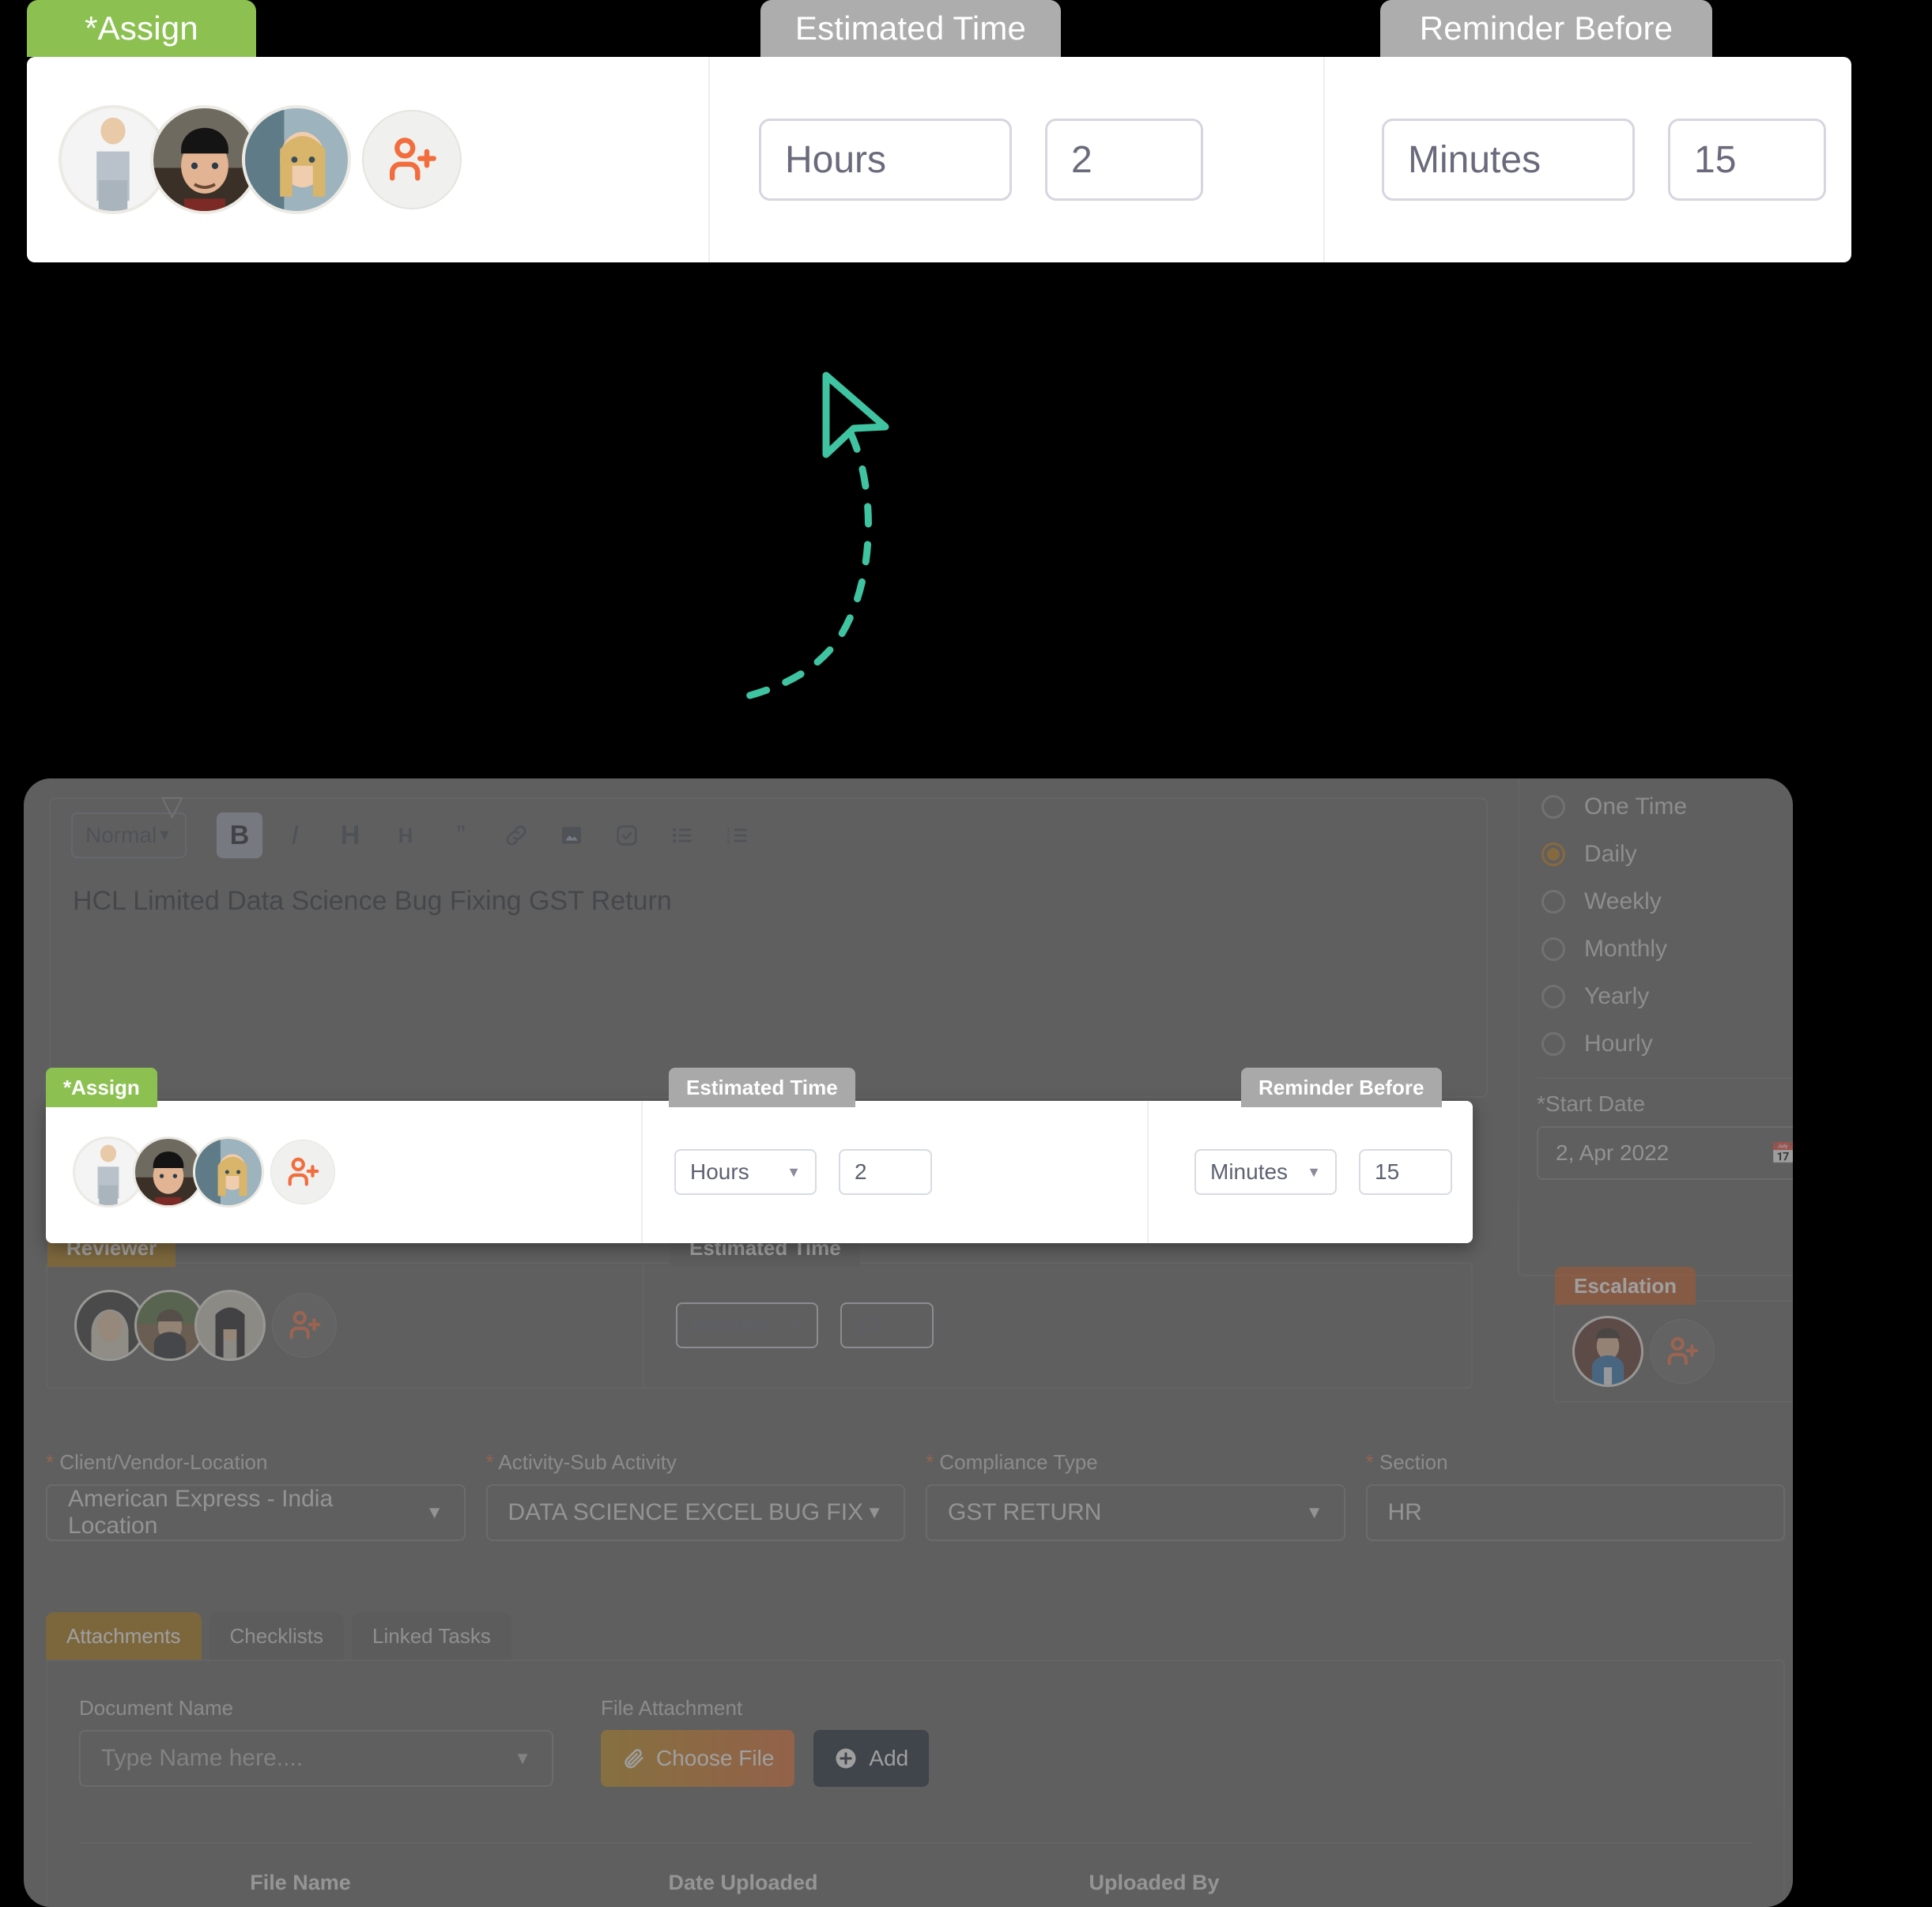  I want to click on tab-attachments: Attachments, so click(124, 1636).